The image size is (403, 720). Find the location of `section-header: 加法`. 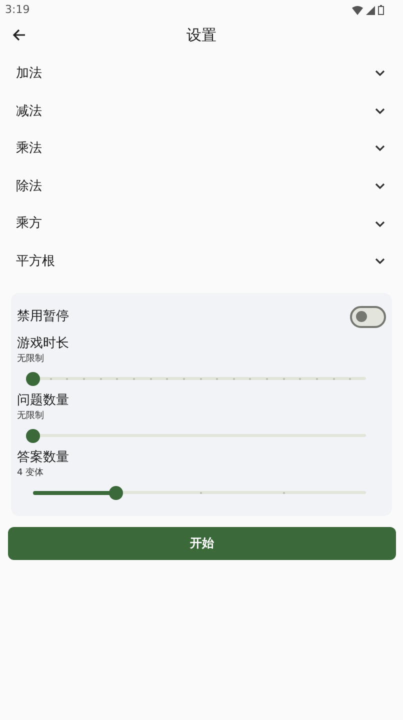

section-header: 加法 is located at coordinates (201, 74).